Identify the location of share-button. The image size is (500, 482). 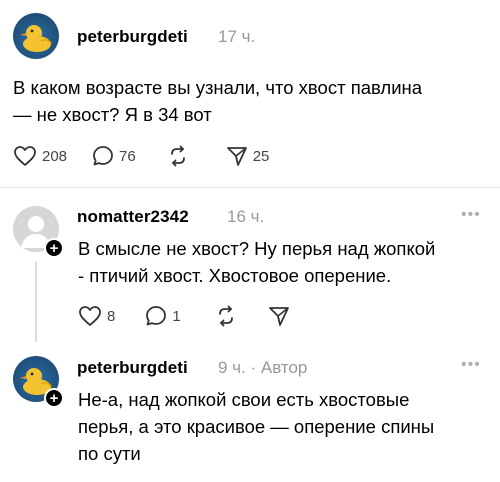
(279, 316).